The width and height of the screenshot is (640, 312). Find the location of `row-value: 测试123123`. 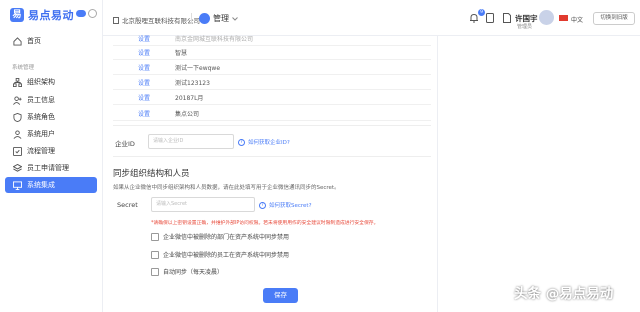

row-value: 测试123123 is located at coordinates (192, 83).